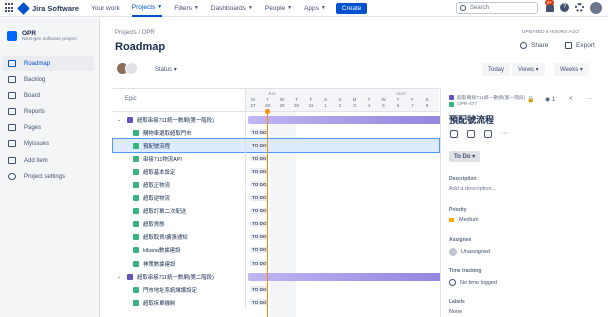 The width and height of the screenshot is (608, 317). Describe the element at coordinates (179, 198) in the screenshot. I see `row-label: 超取逆物流` at that location.